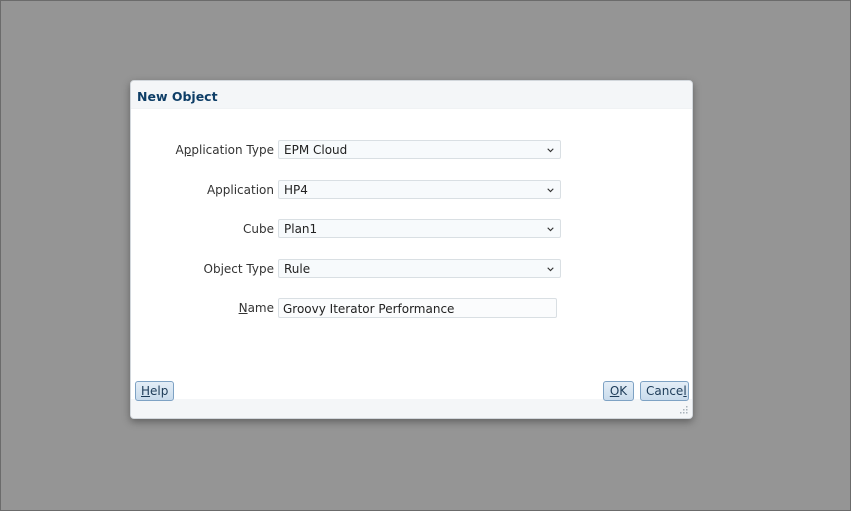  I want to click on cube-select: Plan1, so click(419, 228).